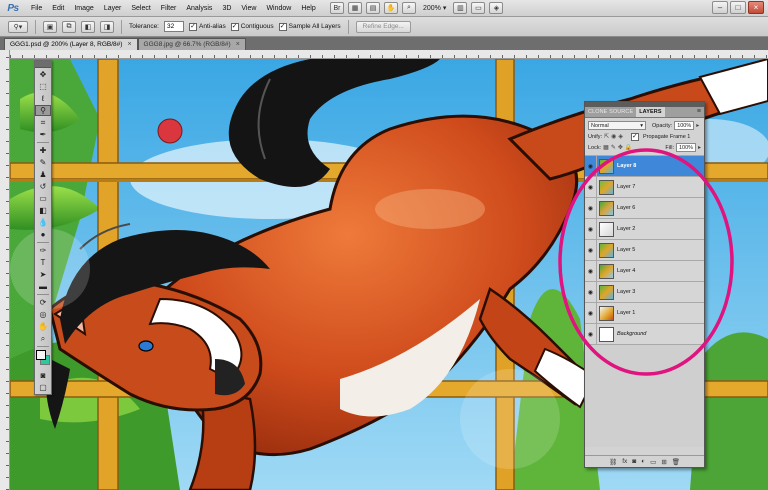 This screenshot has height=490, width=768. I want to click on link-layers-icon: ⛓, so click(613, 462).